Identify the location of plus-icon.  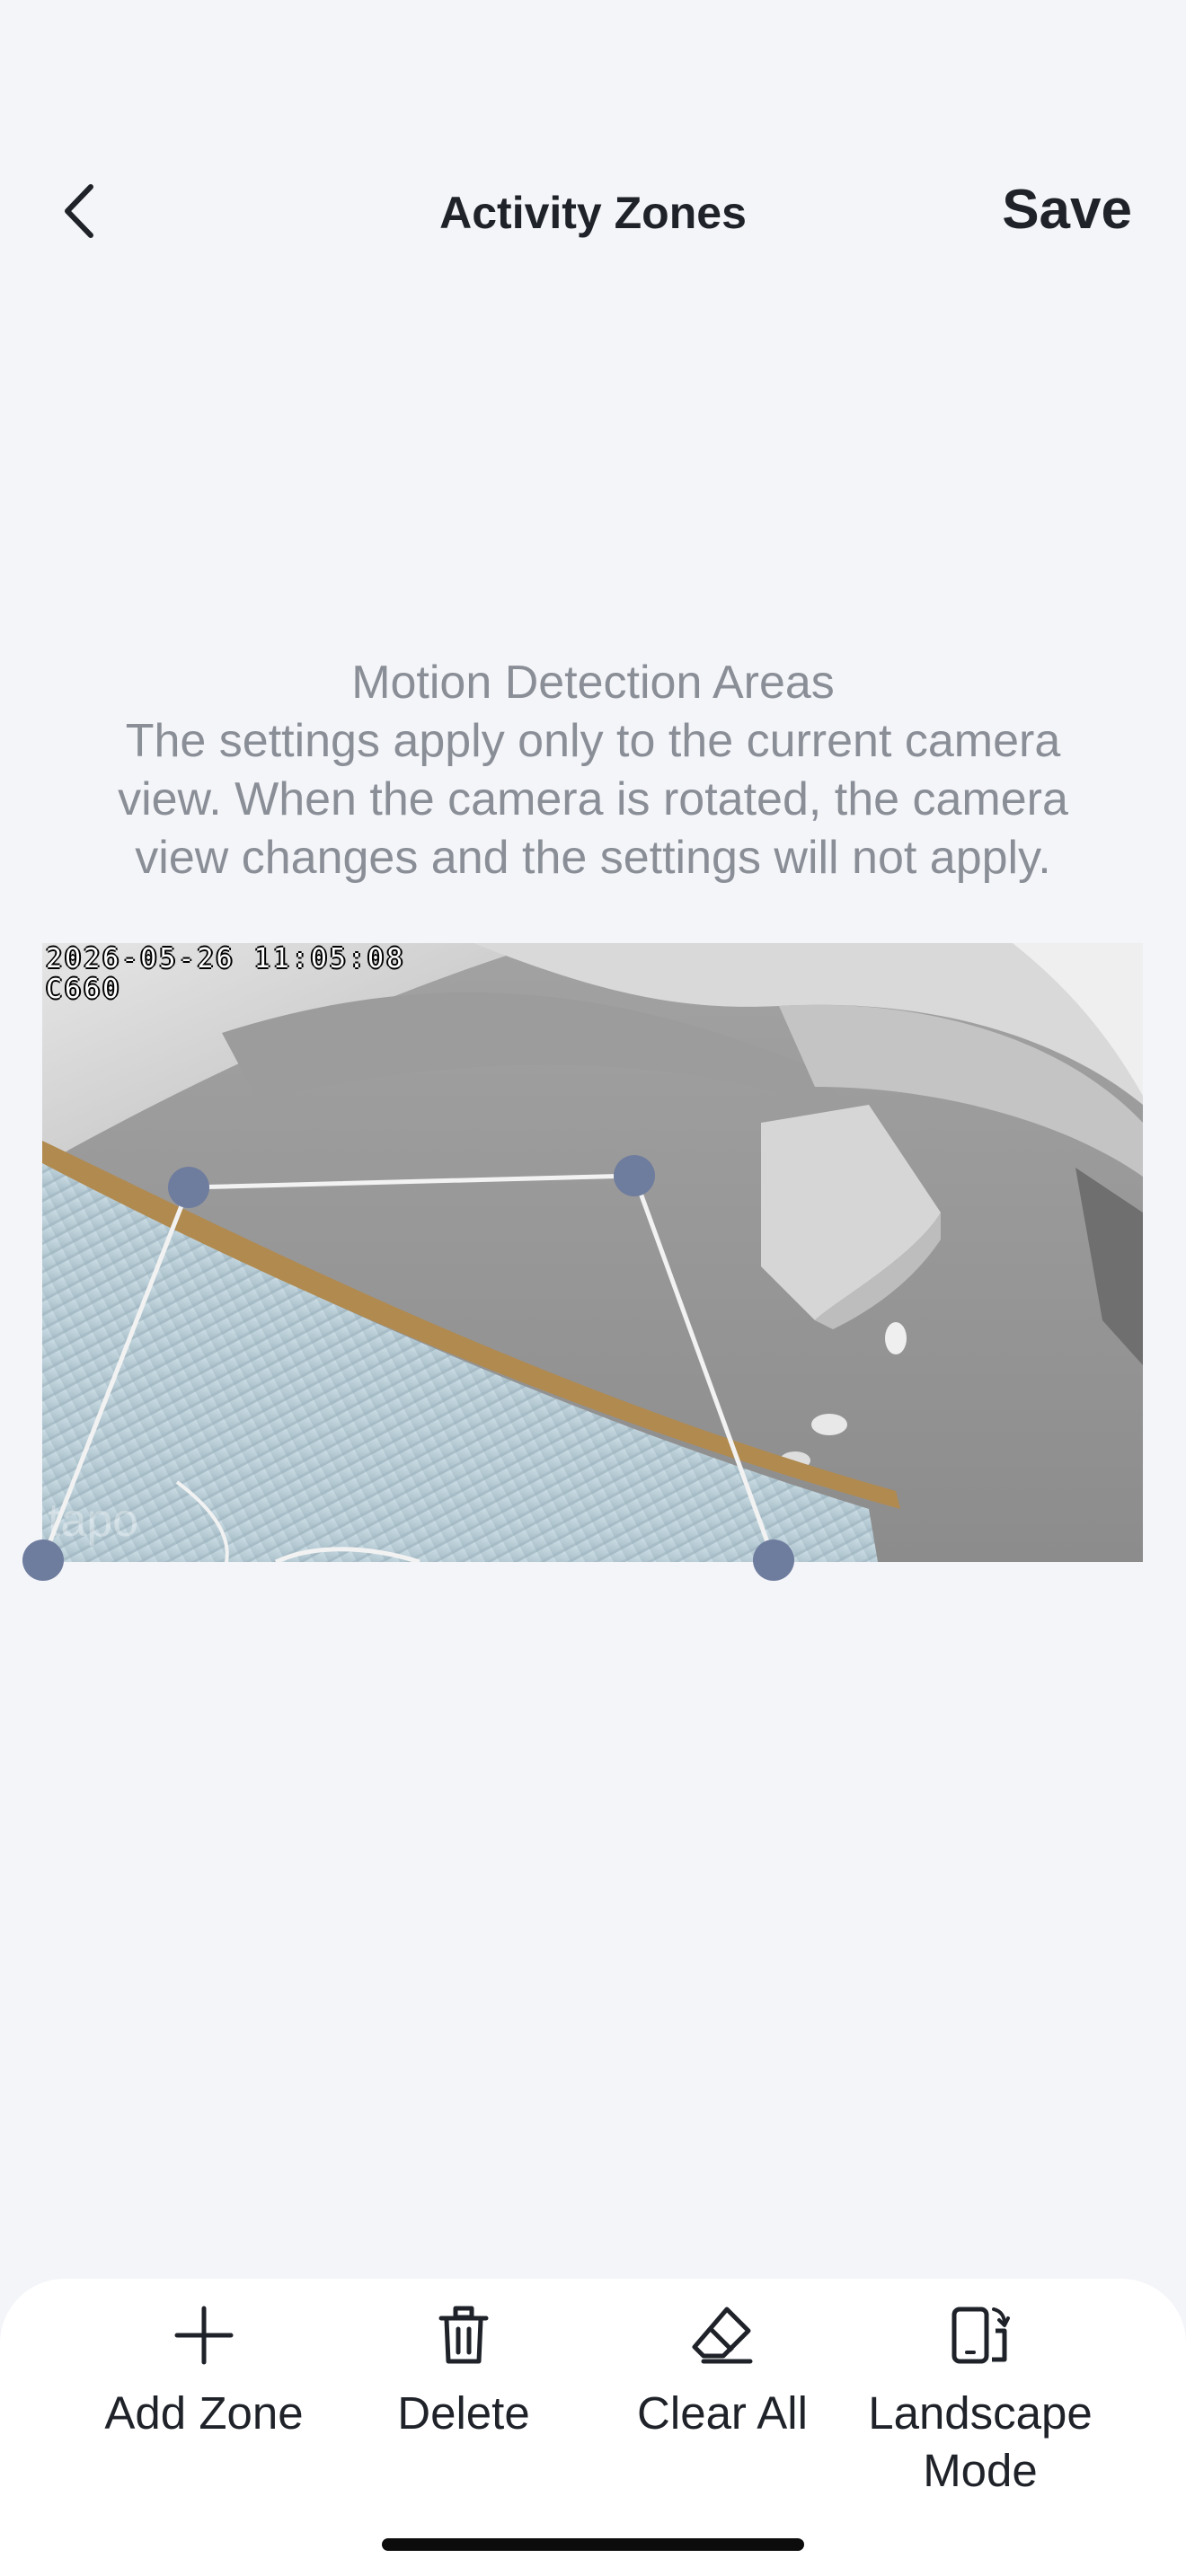
(204, 2335).